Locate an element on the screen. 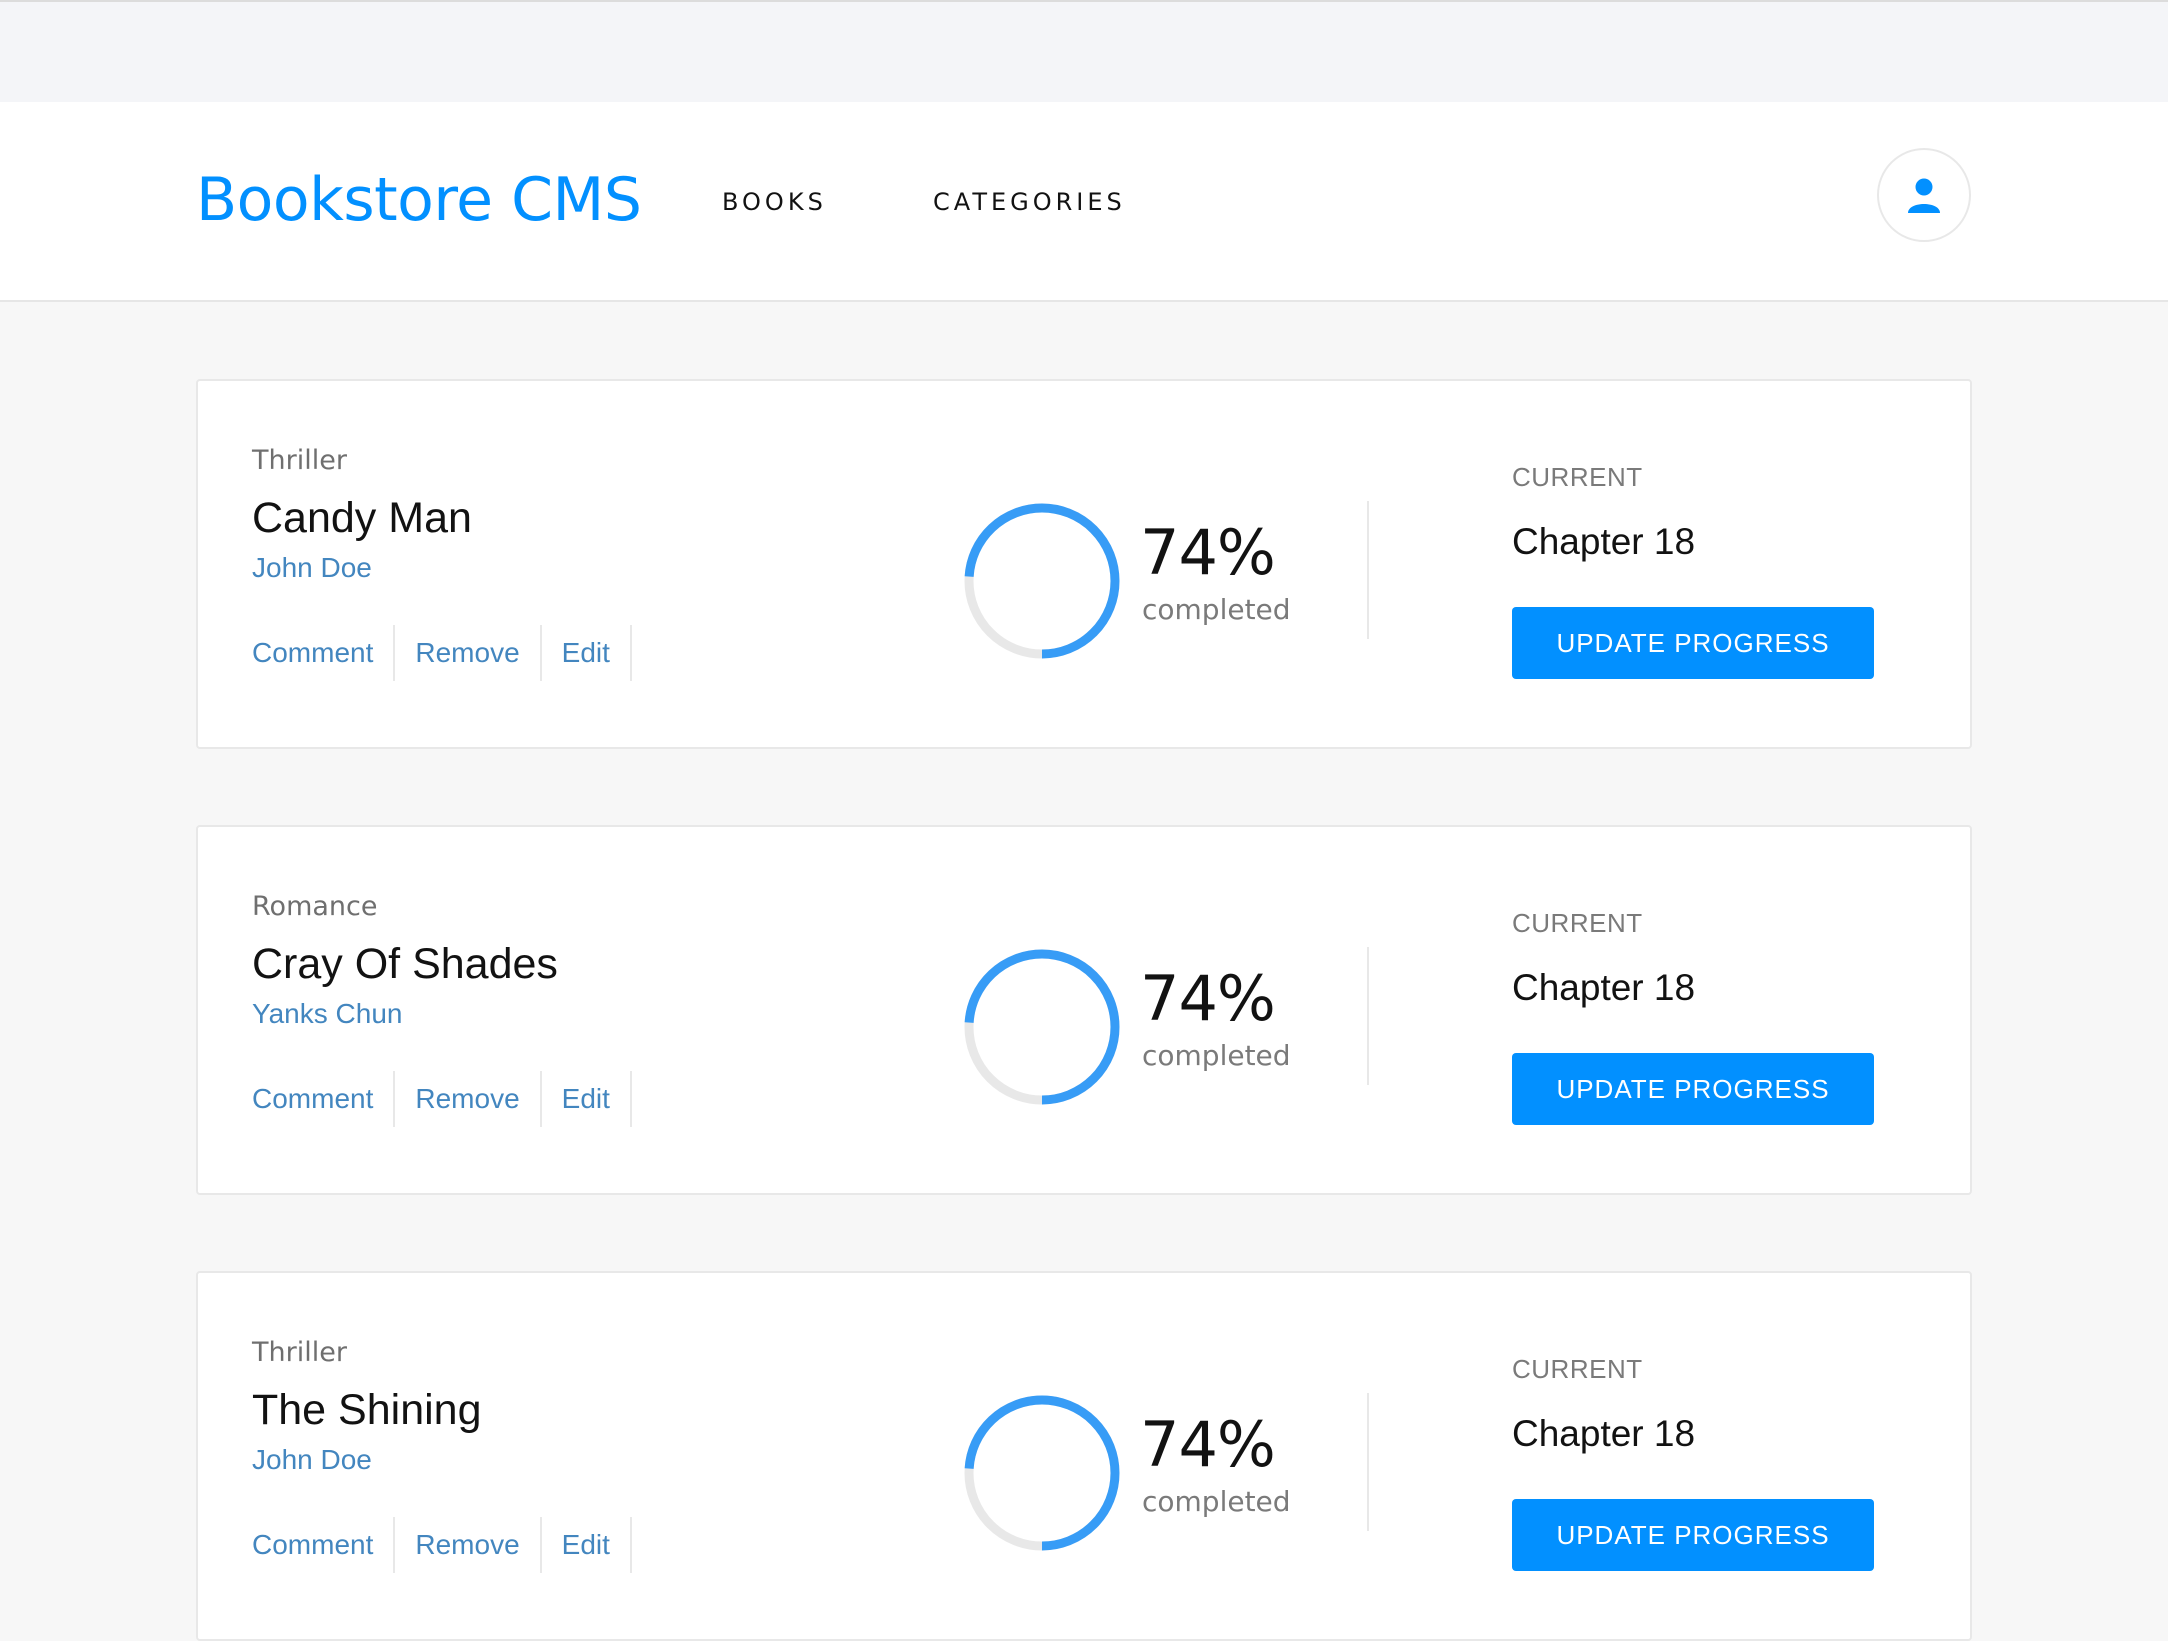  user-icon is located at coordinates (1924, 195).